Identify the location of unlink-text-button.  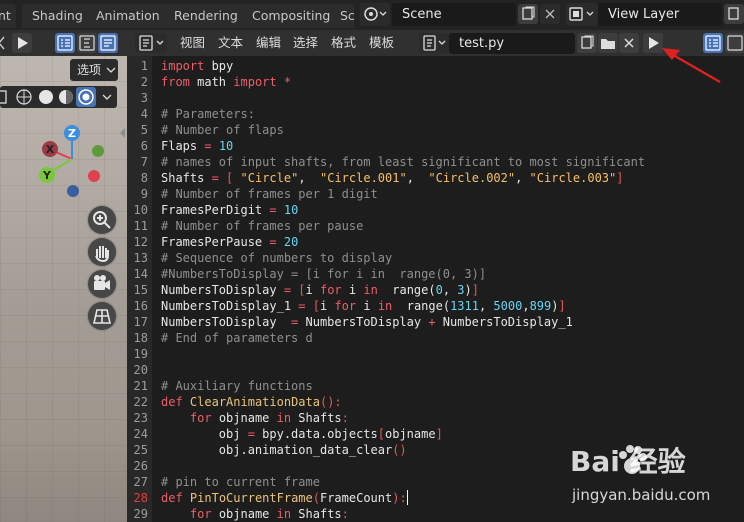
(629, 43).